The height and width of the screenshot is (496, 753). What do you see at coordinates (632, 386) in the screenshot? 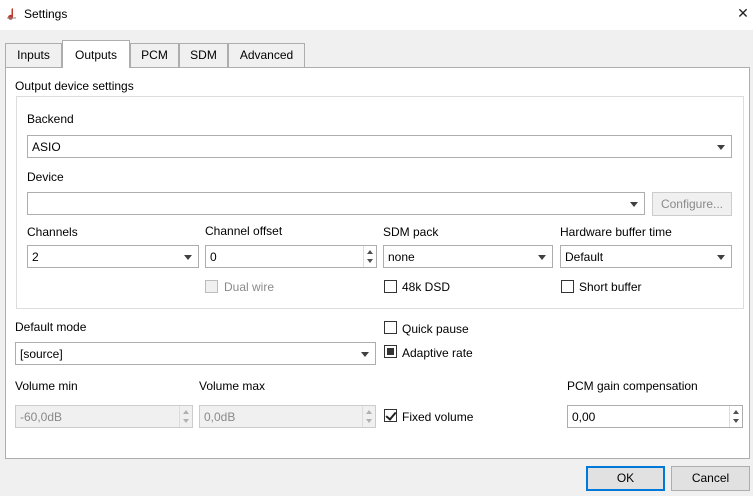
I see `pcm-gain-label: PCM gain compensation` at bounding box center [632, 386].